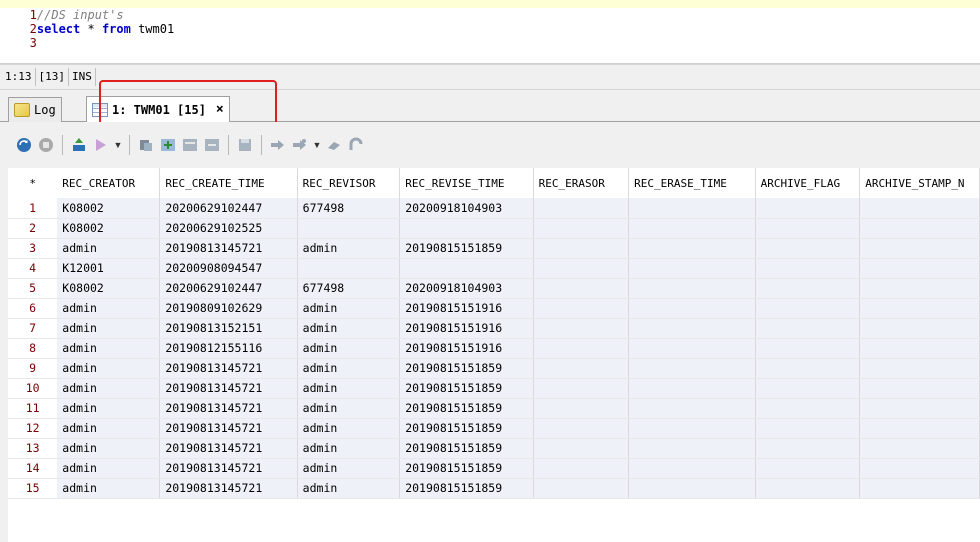 This screenshot has height=542, width=980. Describe the element at coordinates (33, 428) in the screenshot. I see `row-number: 12` at that location.